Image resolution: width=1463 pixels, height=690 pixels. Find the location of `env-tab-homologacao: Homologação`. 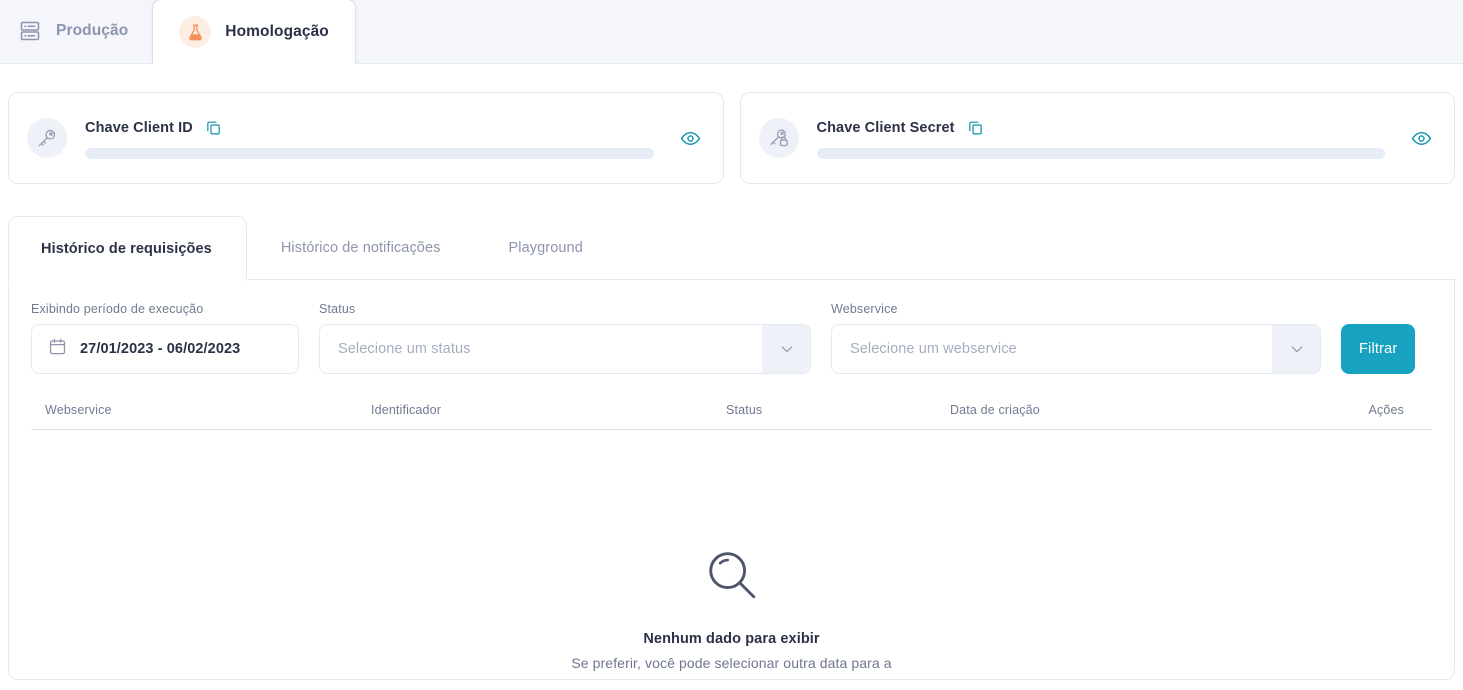

env-tab-homologacao: Homologação is located at coordinates (254, 32).